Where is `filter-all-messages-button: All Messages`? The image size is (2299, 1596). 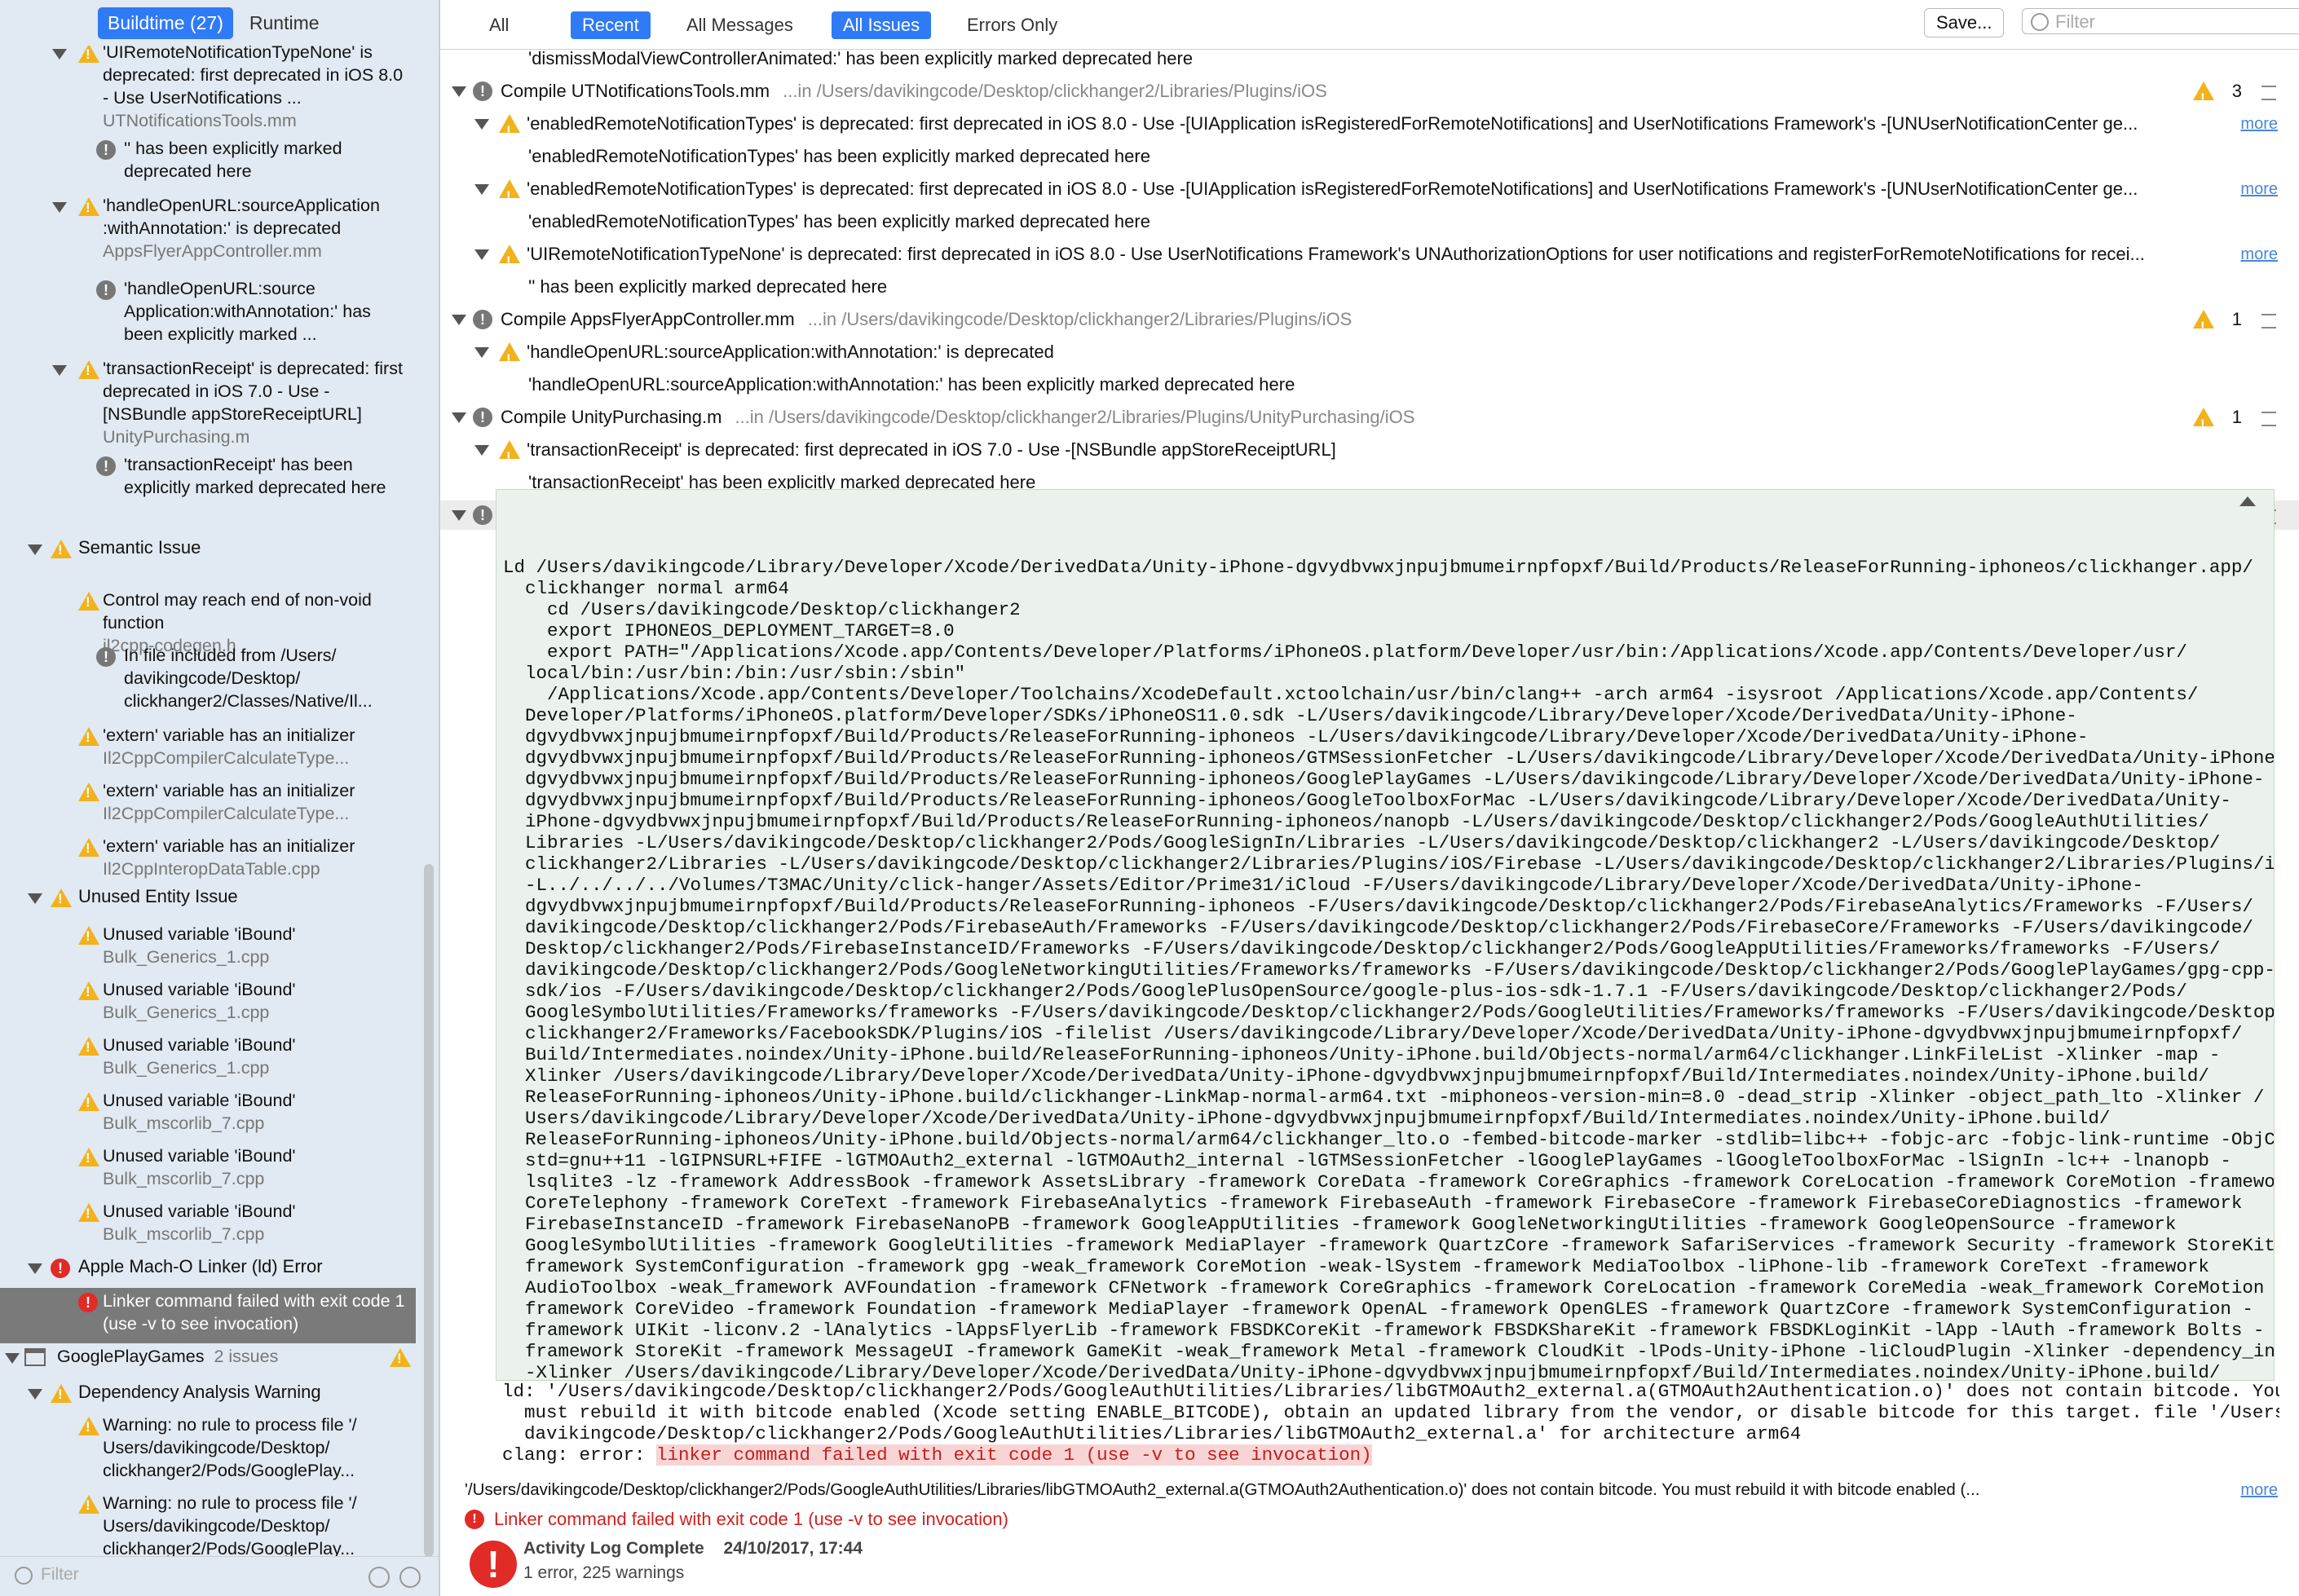 filter-all-messages-button: All Messages is located at coordinates (740, 25).